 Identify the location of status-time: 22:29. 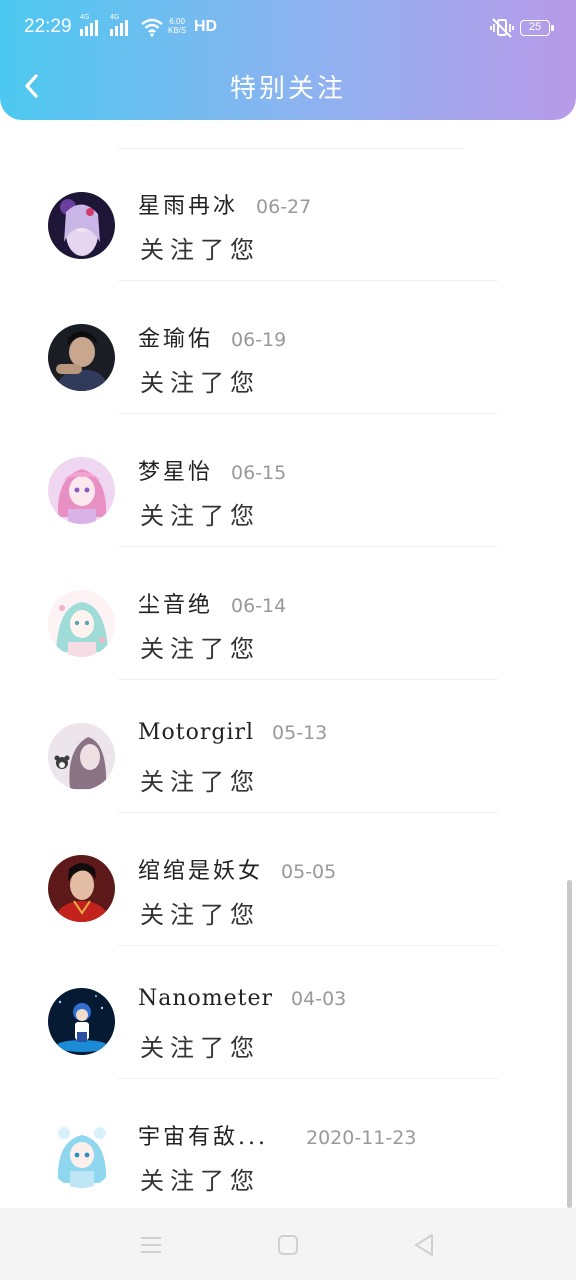
(48, 26).